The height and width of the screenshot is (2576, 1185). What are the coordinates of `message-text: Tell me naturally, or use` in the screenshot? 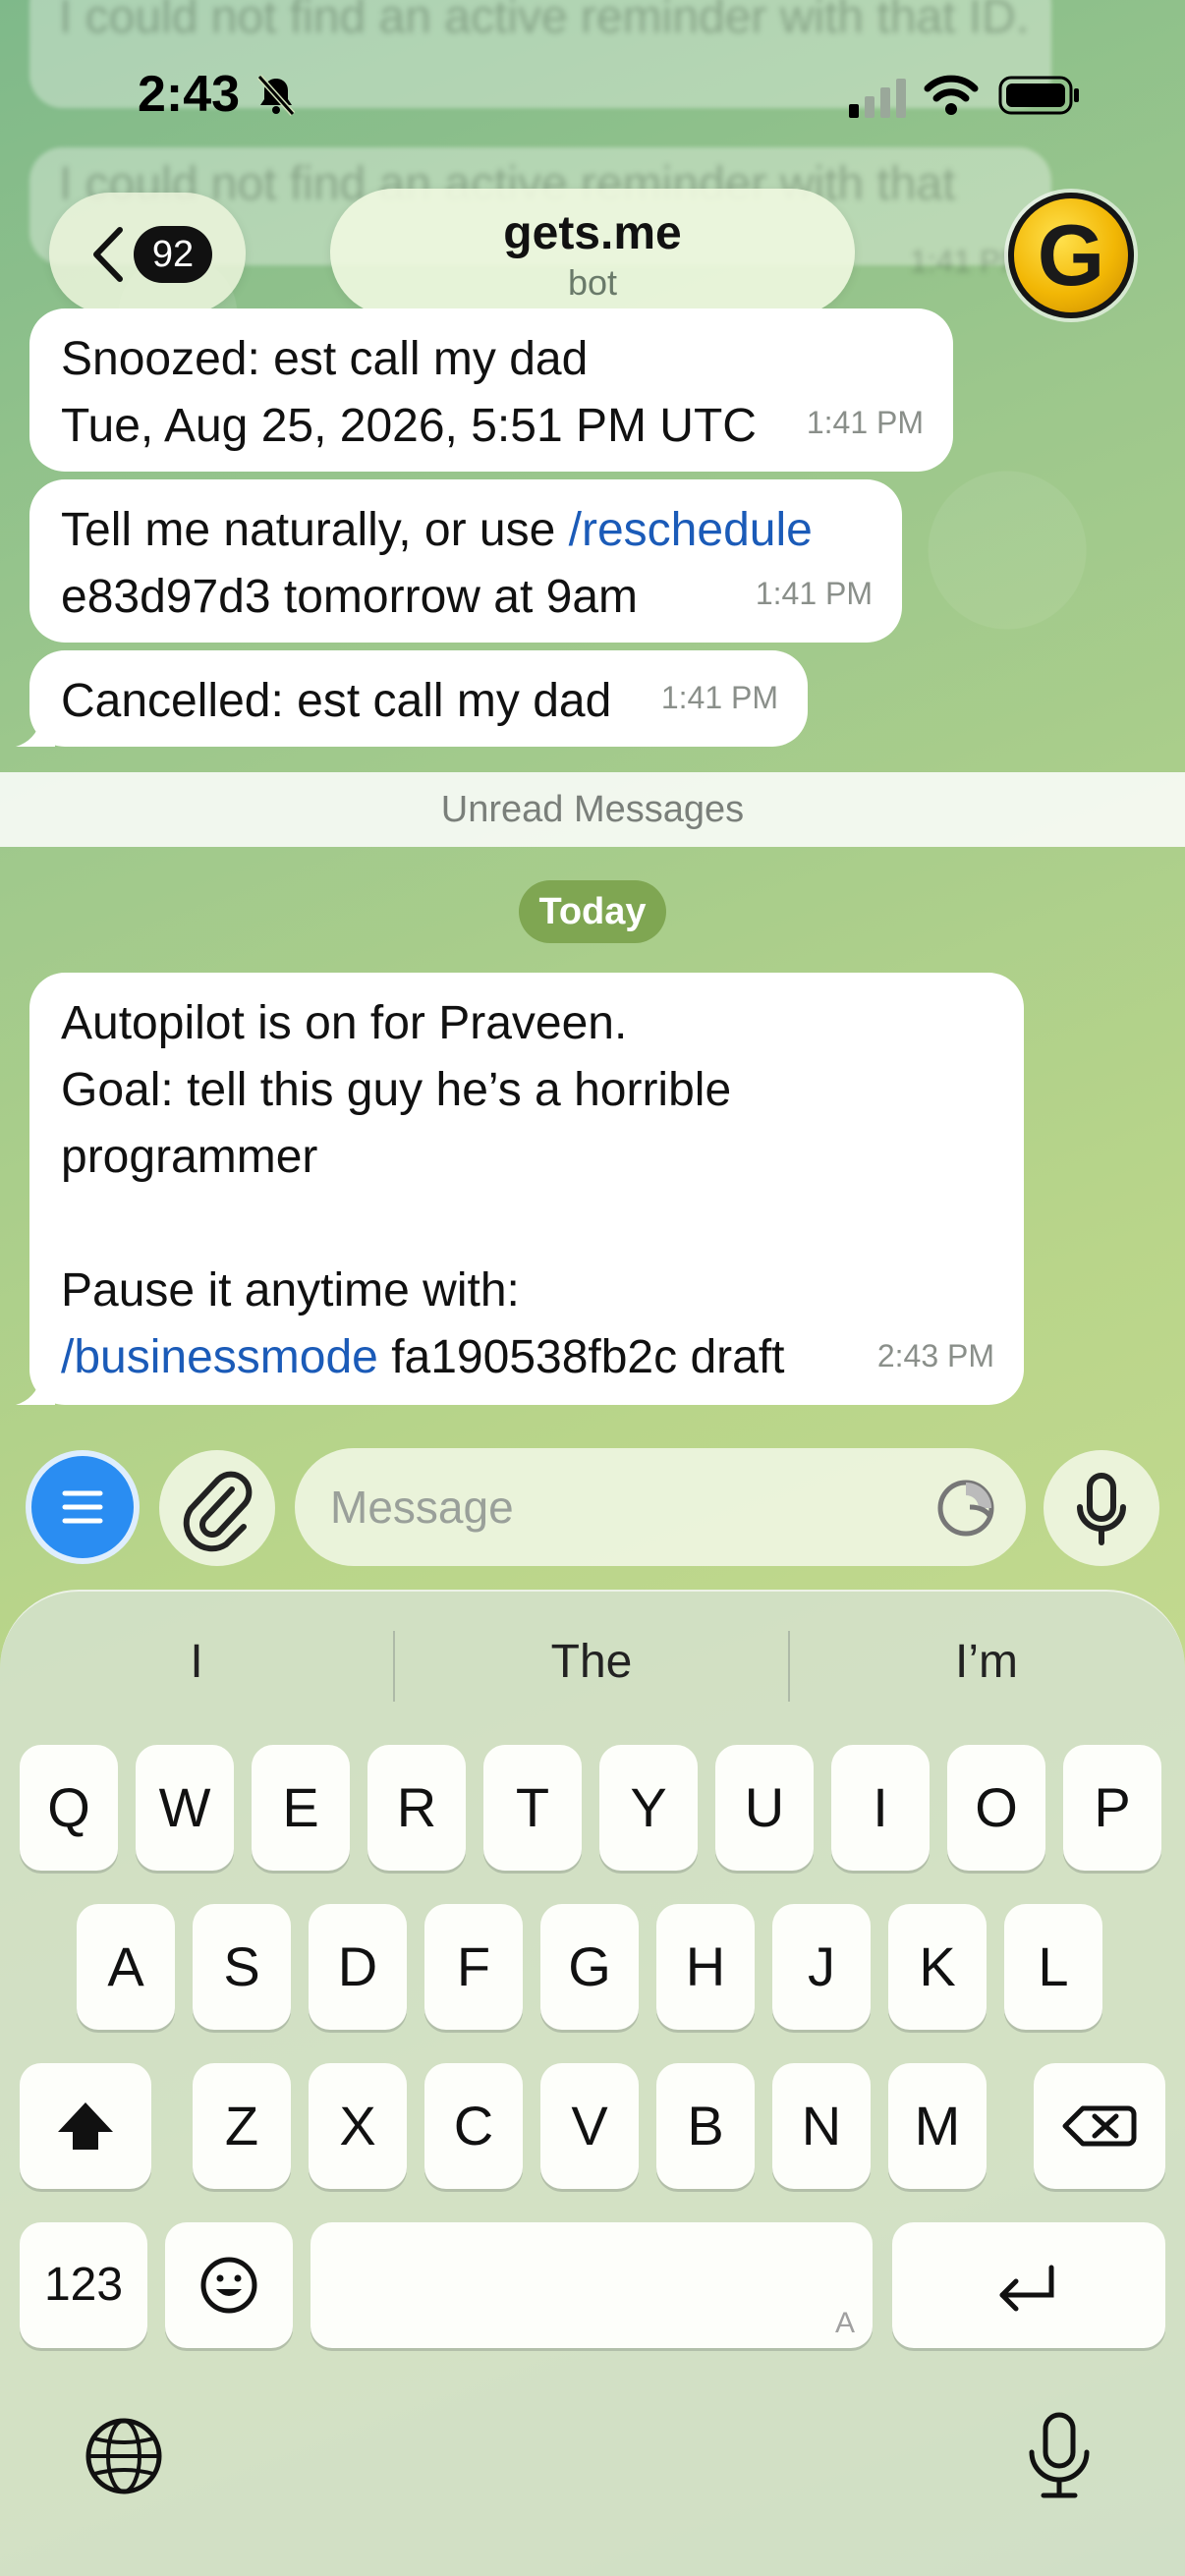 It's located at (315, 530).